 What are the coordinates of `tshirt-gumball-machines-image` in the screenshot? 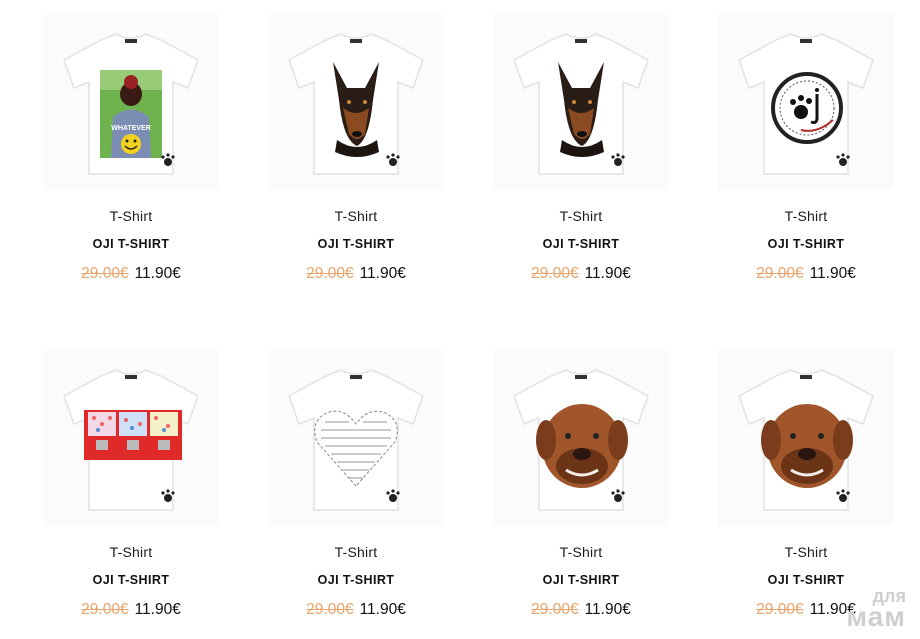 It's located at (131, 440).